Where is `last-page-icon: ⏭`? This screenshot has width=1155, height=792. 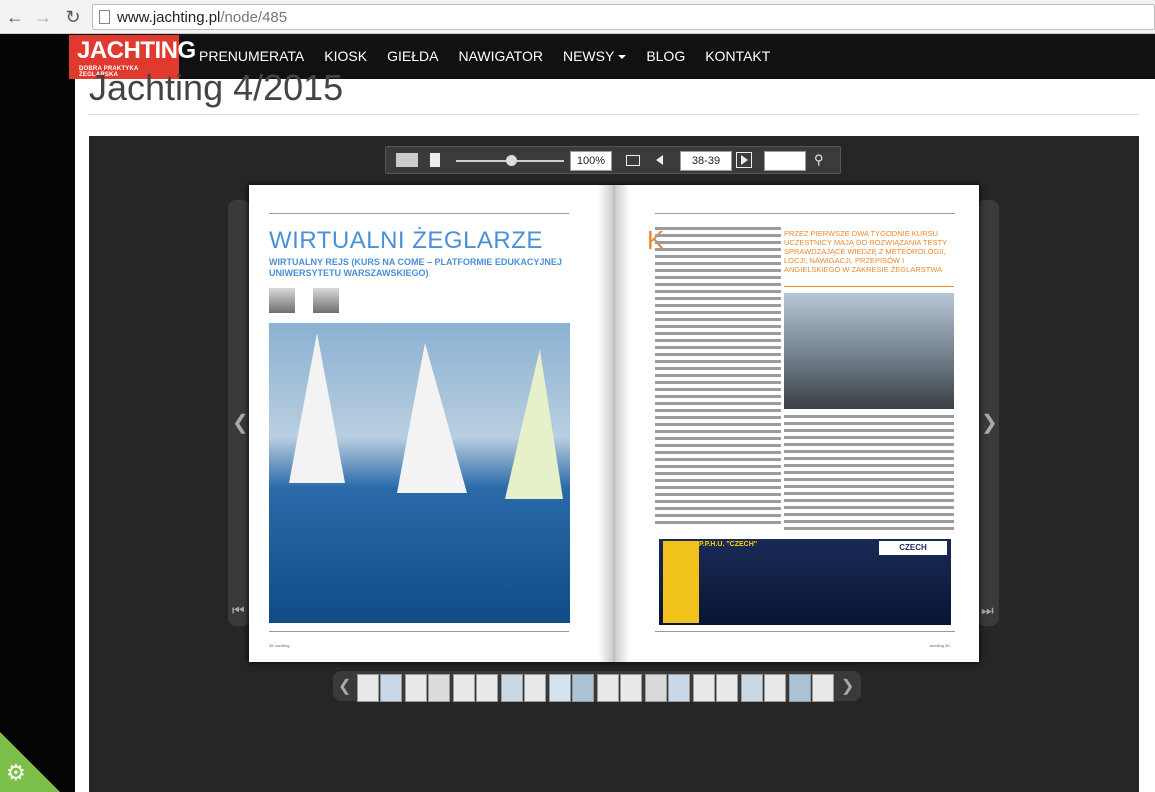 last-page-icon: ⏭ is located at coordinates (987, 610).